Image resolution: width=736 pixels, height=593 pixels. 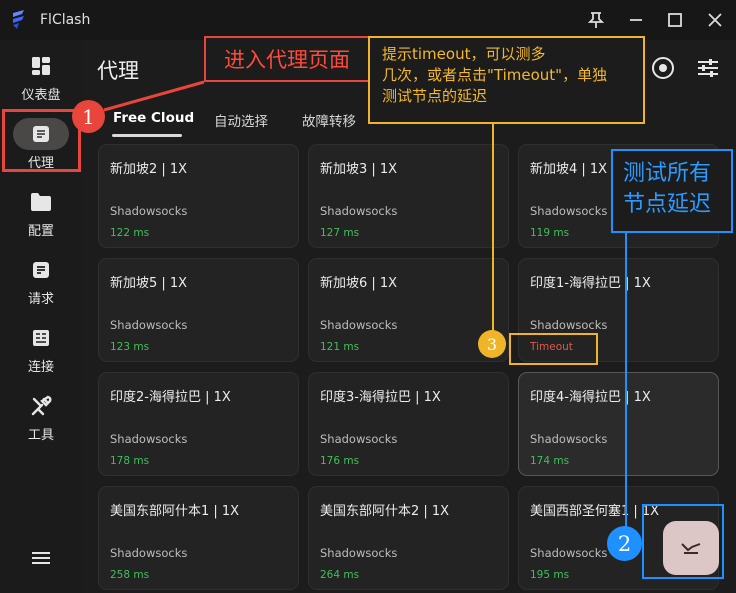 What do you see at coordinates (667, 204) in the screenshot?
I see `annotation-step2-line: 节点延迟` at bounding box center [667, 204].